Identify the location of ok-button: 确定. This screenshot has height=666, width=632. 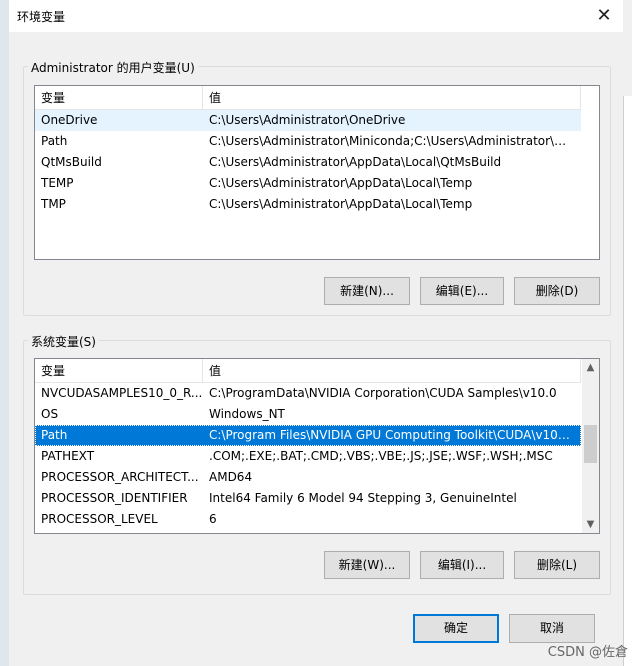
(456, 628).